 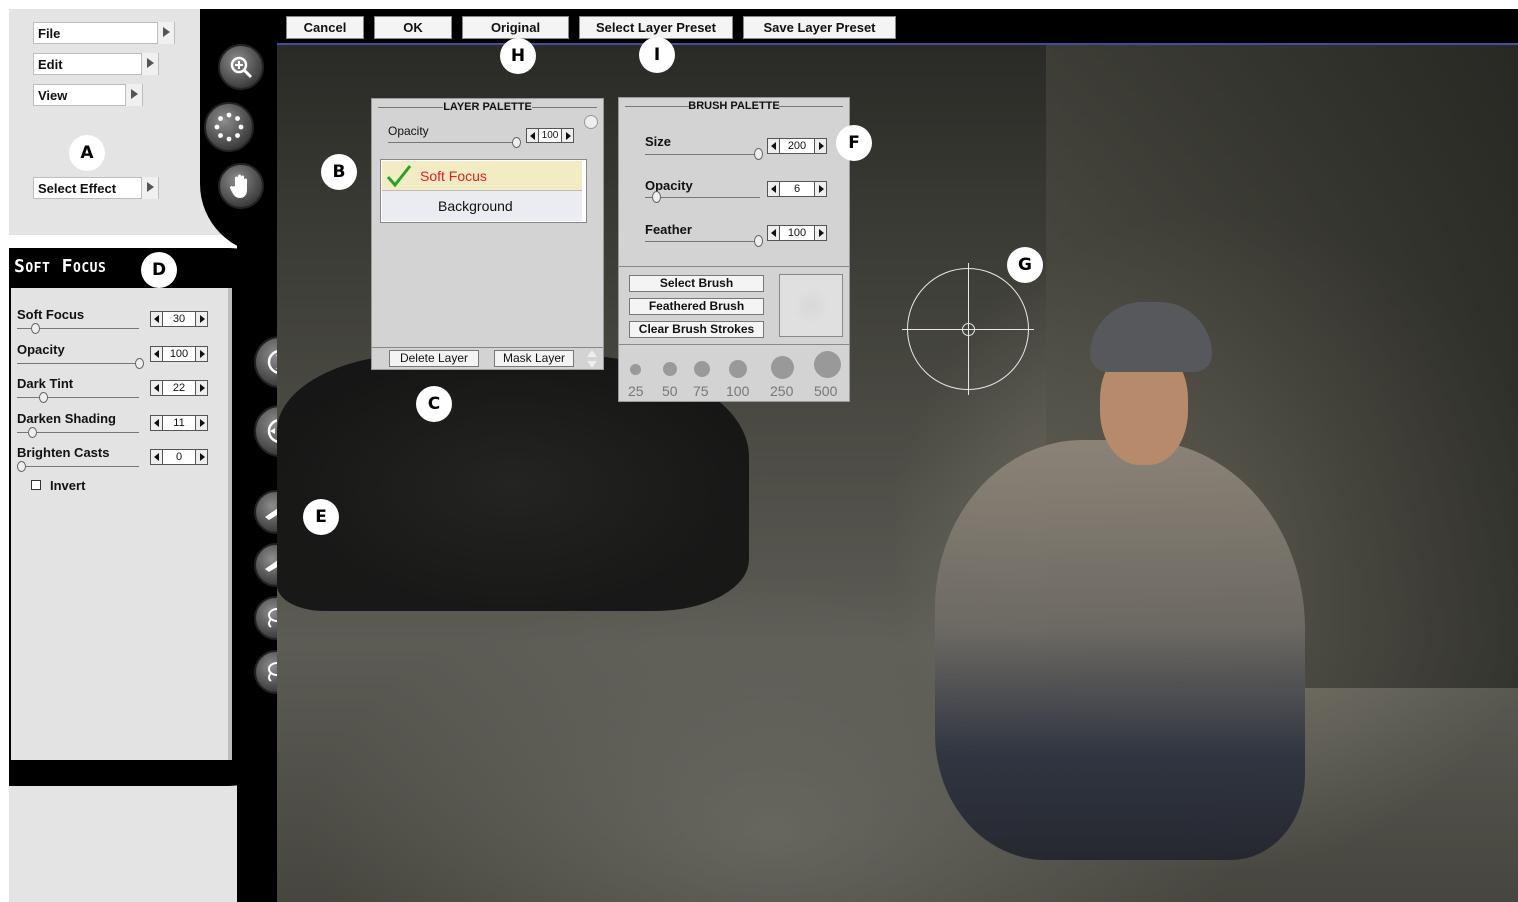 I want to click on palette-collapse-icon, so click(x=591, y=122).